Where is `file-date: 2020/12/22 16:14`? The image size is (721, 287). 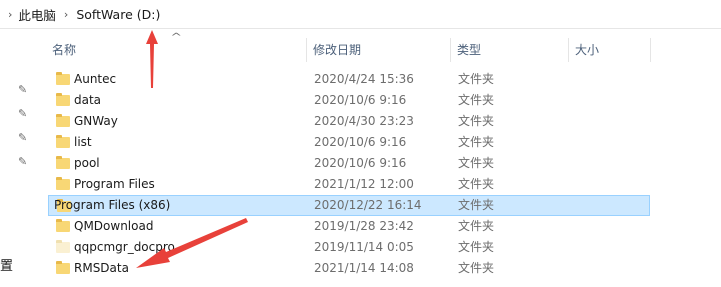
file-date: 2020/12/22 16:14 is located at coordinates (368, 205).